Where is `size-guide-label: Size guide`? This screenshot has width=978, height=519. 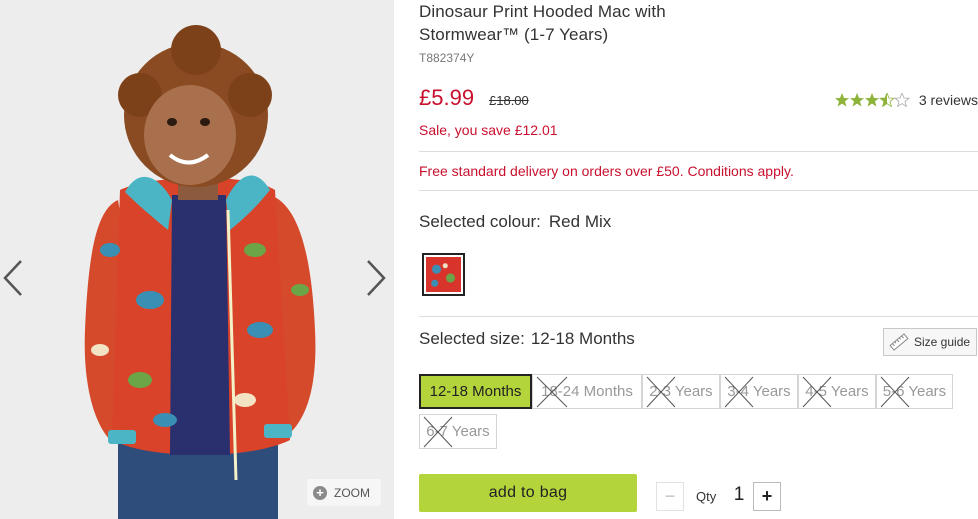 size-guide-label: Size guide is located at coordinates (942, 342).